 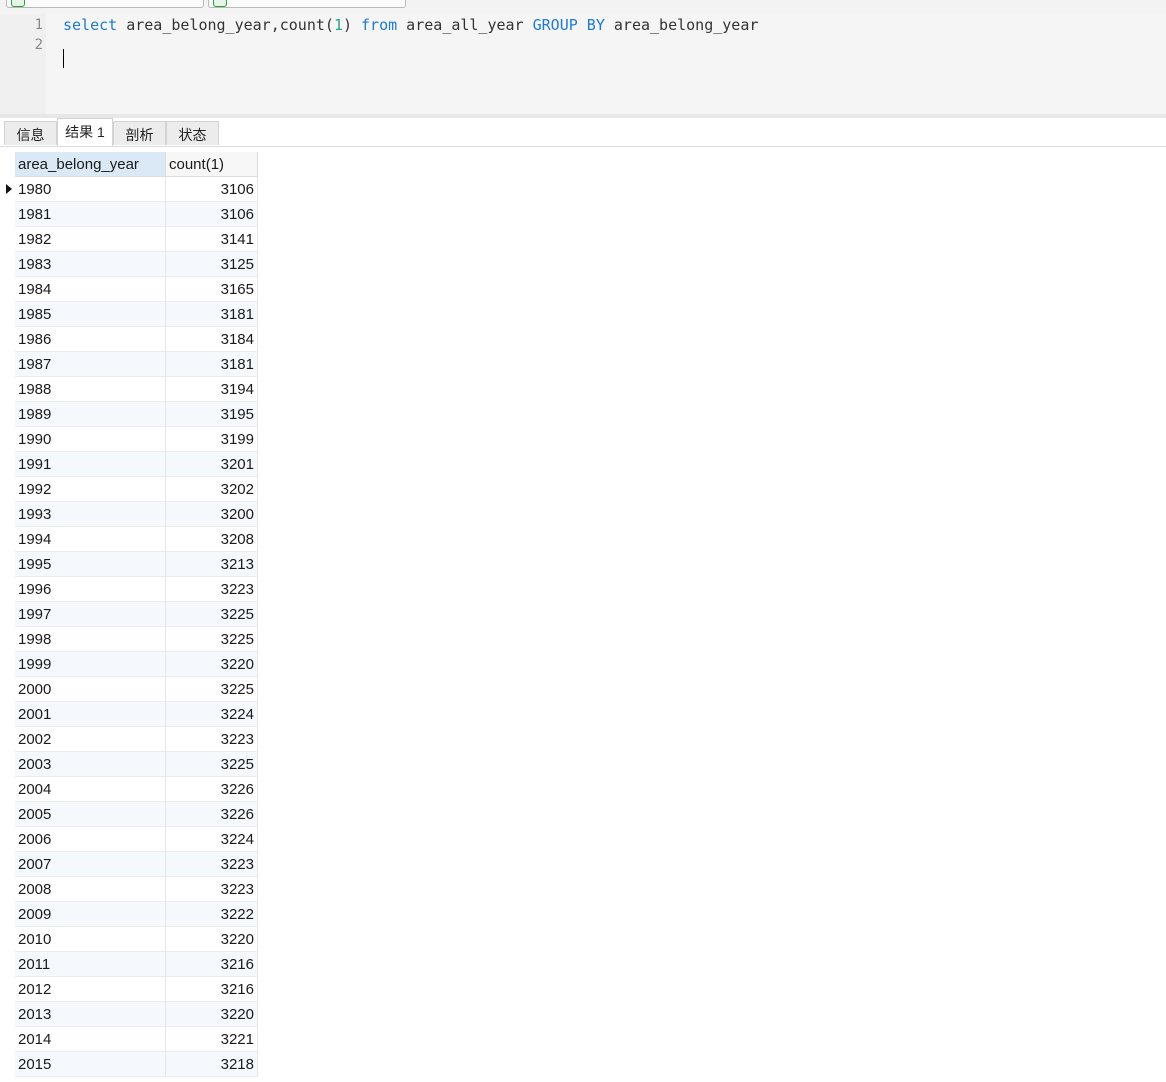 What do you see at coordinates (90, 689) in the screenshot?
I see `cell-area-belong-year: 2000` at bounding box center [90, 689].